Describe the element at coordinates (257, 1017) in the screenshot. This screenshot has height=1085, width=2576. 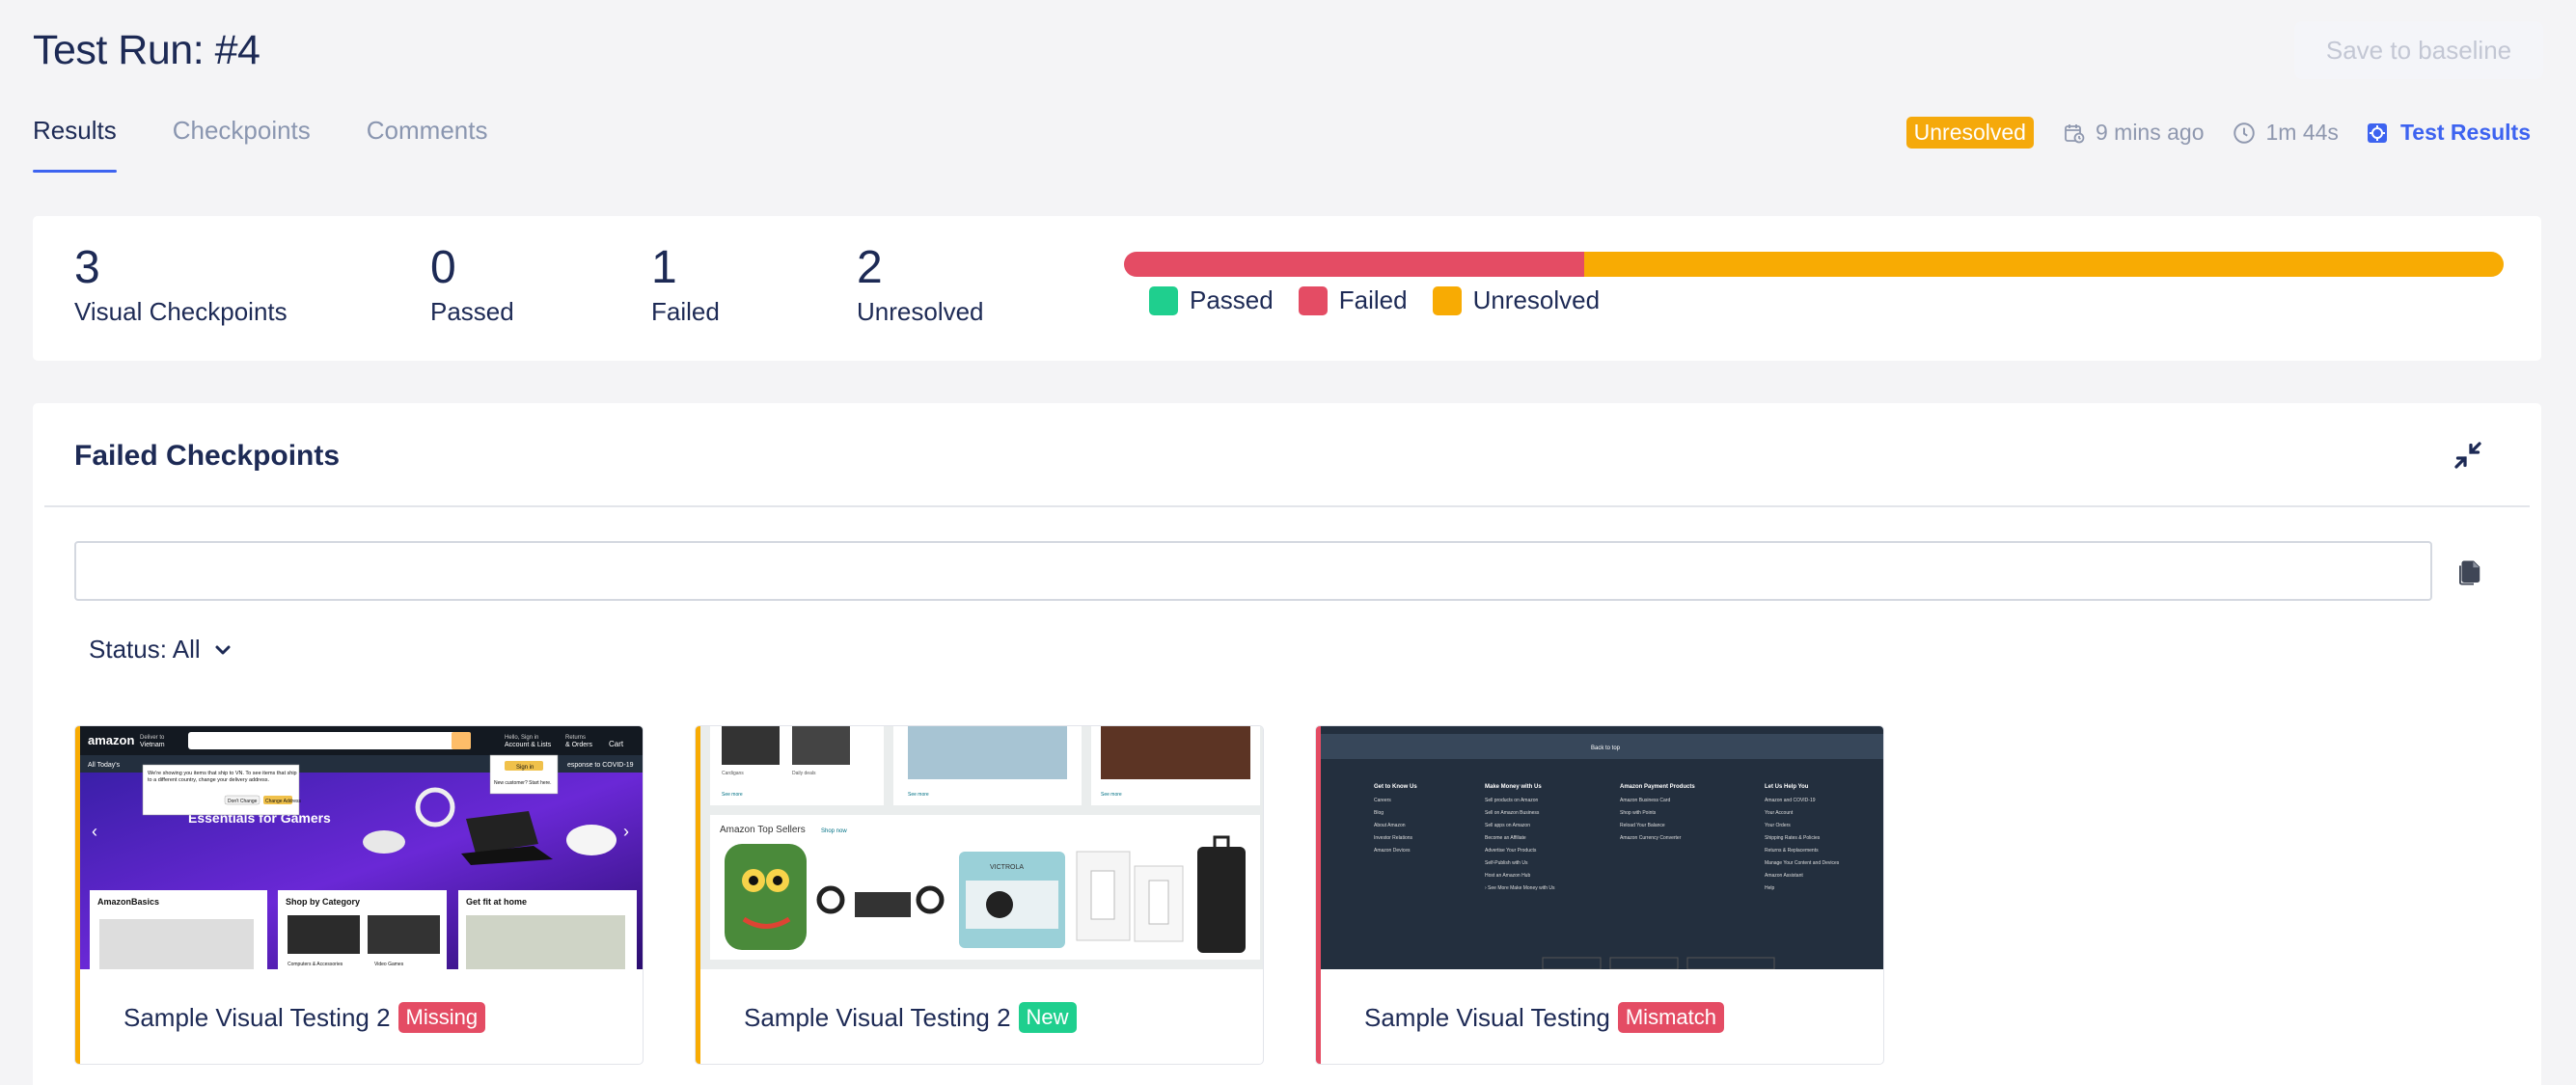
I see `checkpoint-name: Sample Visual Testing 2` at that location.